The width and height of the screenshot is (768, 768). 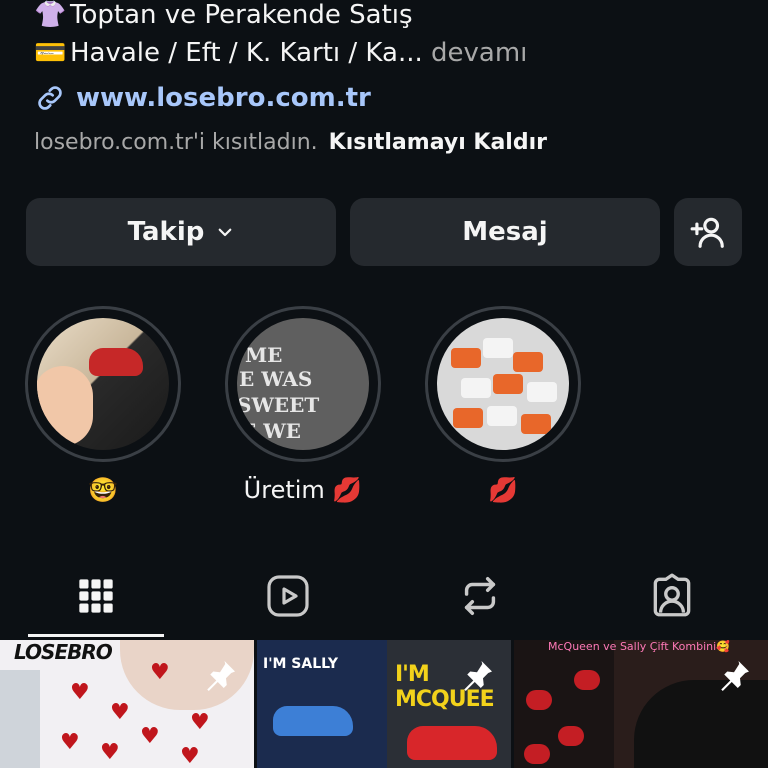 What do you see at coordinates (264, 355) in the screenshot?
I see `cover-text: ME` at bounding box center [264, 355].